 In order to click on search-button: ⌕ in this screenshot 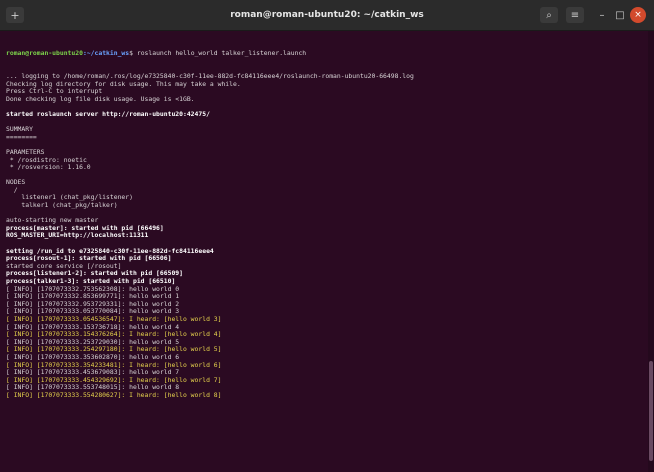, I will do `click(549, 15)`.